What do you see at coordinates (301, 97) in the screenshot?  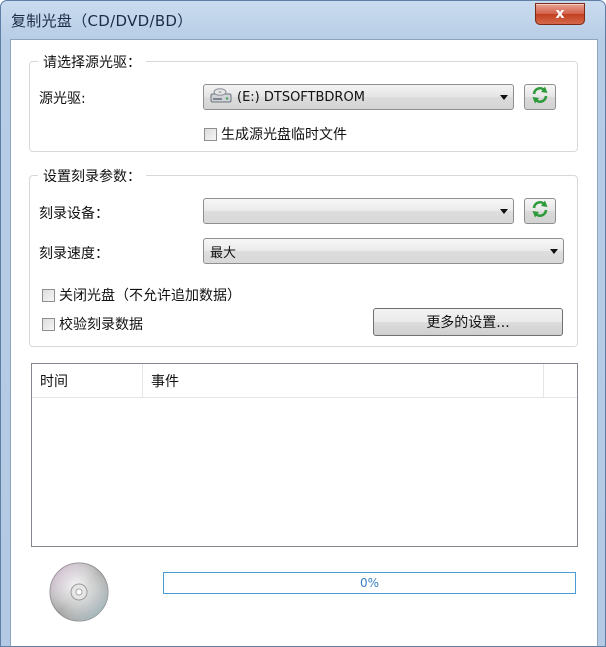 I see `source-drive-value: (E:) DTSOFTBDROM` at bounding box center [301, 97].